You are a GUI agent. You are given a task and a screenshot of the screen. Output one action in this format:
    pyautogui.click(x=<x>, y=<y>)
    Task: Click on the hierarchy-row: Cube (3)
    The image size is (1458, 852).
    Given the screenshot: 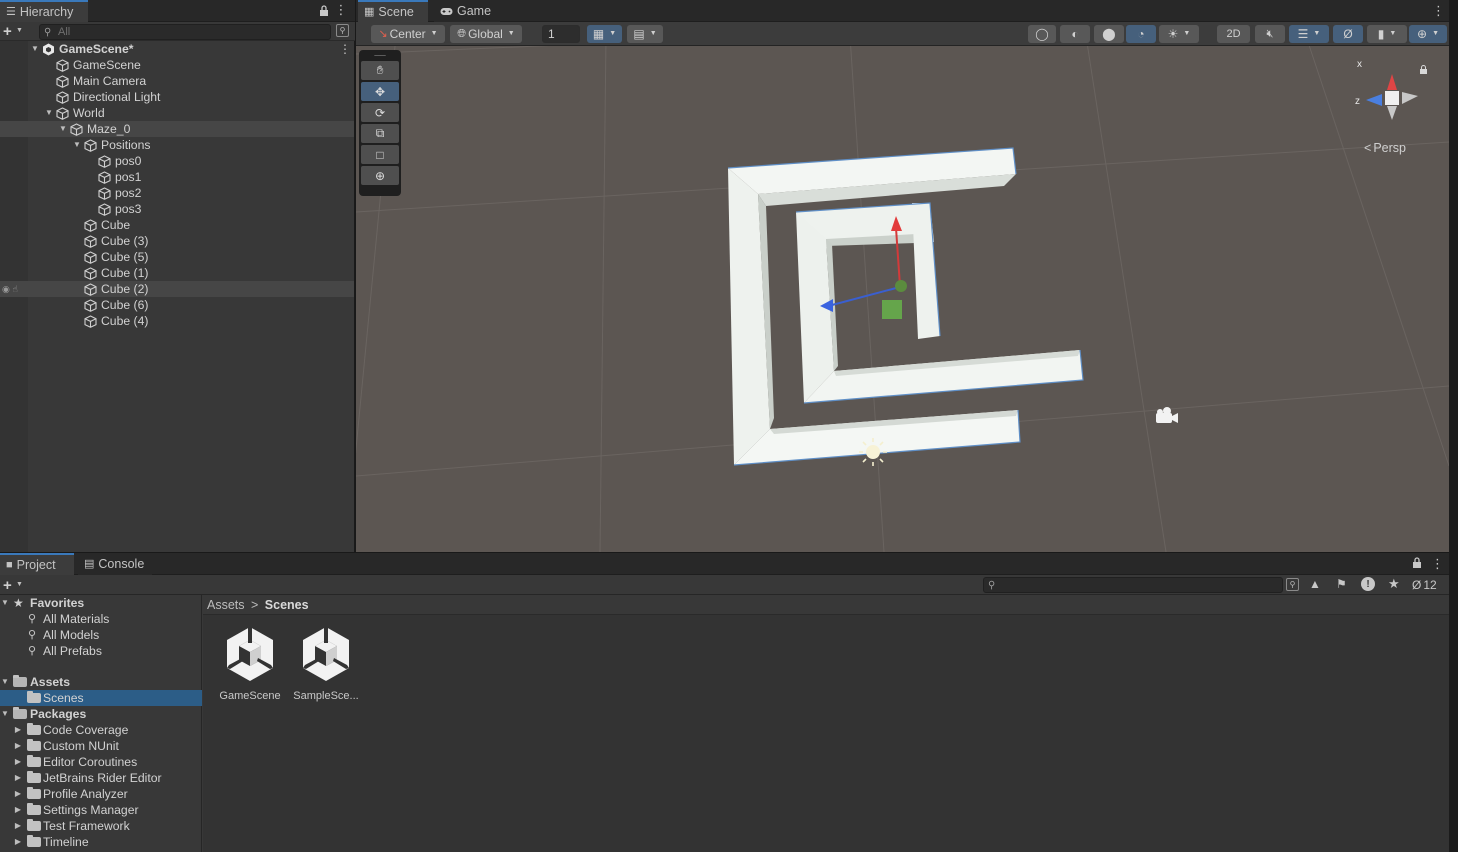 What is the action you would take?
    pyautogui.click(x=177, y=241)
    